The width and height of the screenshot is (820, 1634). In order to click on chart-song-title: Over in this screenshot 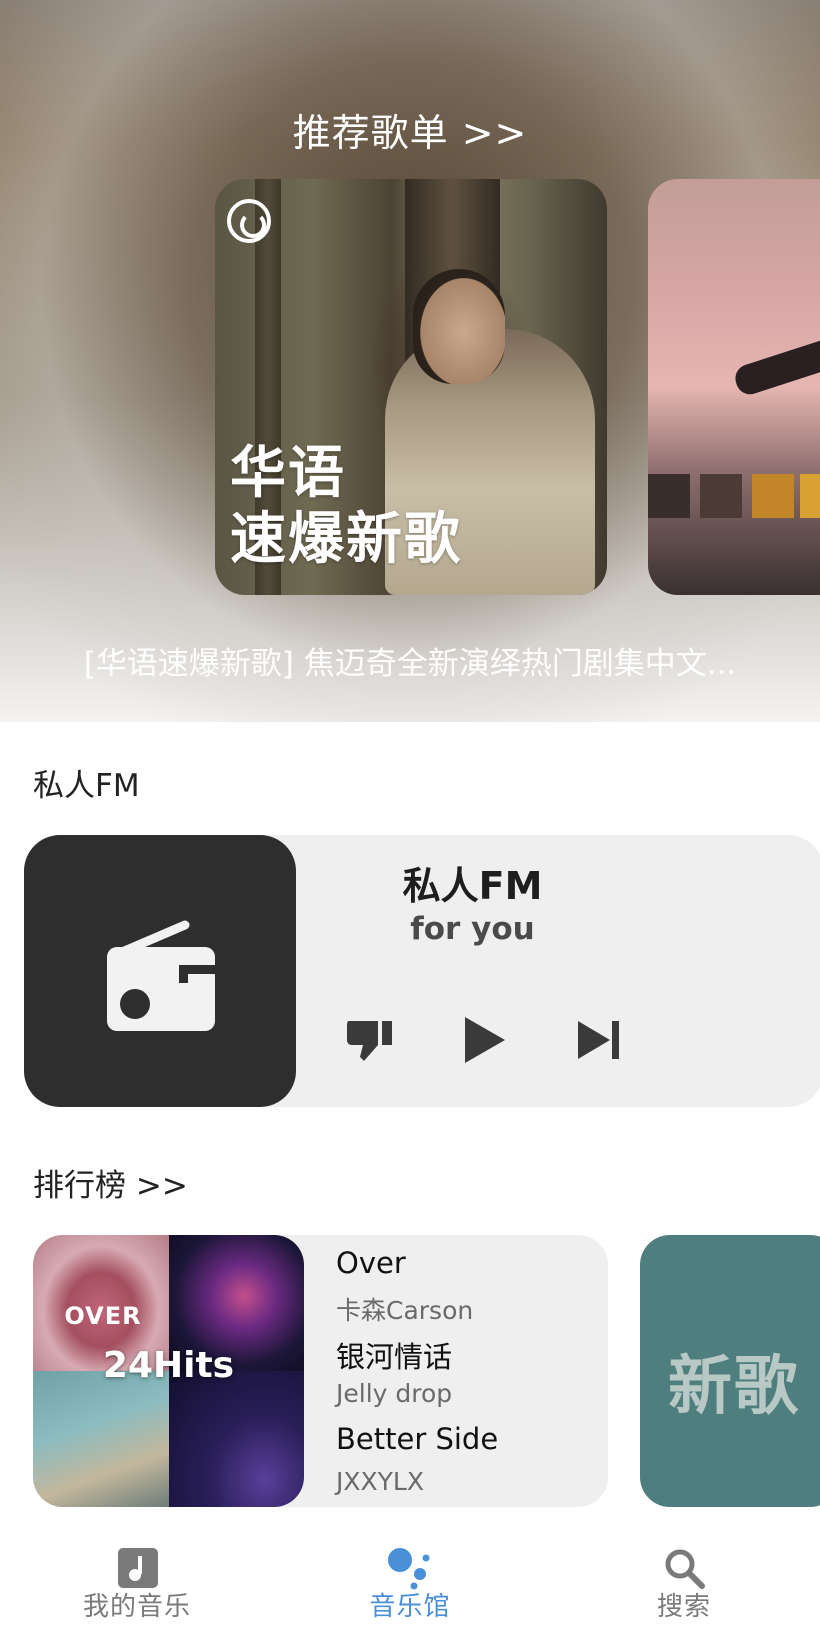, I will do `click(371, 1263)`.